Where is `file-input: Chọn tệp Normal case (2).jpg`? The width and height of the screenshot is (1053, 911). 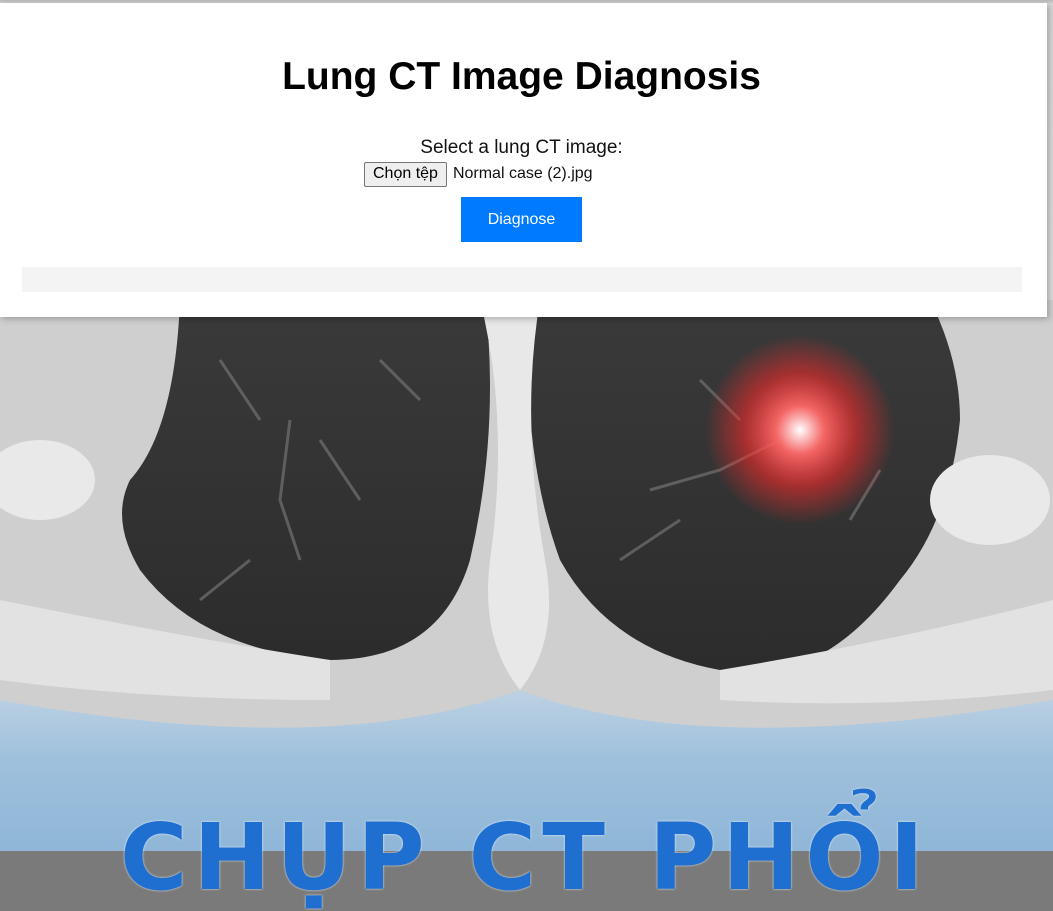 file-input: Chọn tệp Normal case (2).jpg is located at coordinates (478, 174).